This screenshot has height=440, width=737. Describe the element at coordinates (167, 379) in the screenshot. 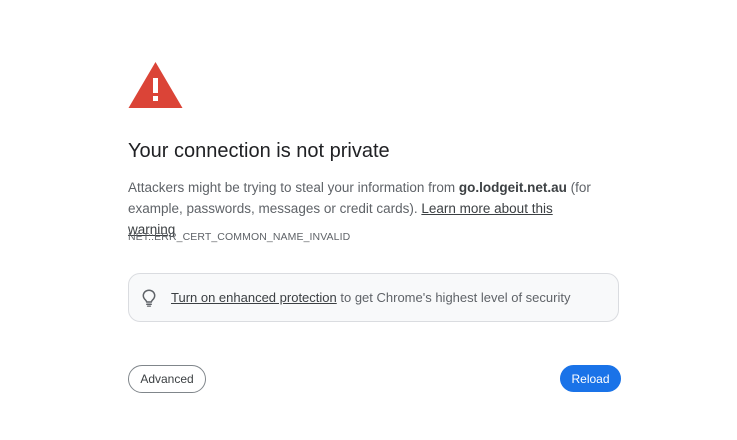

I see `advanced-button: Advanced` at that location.